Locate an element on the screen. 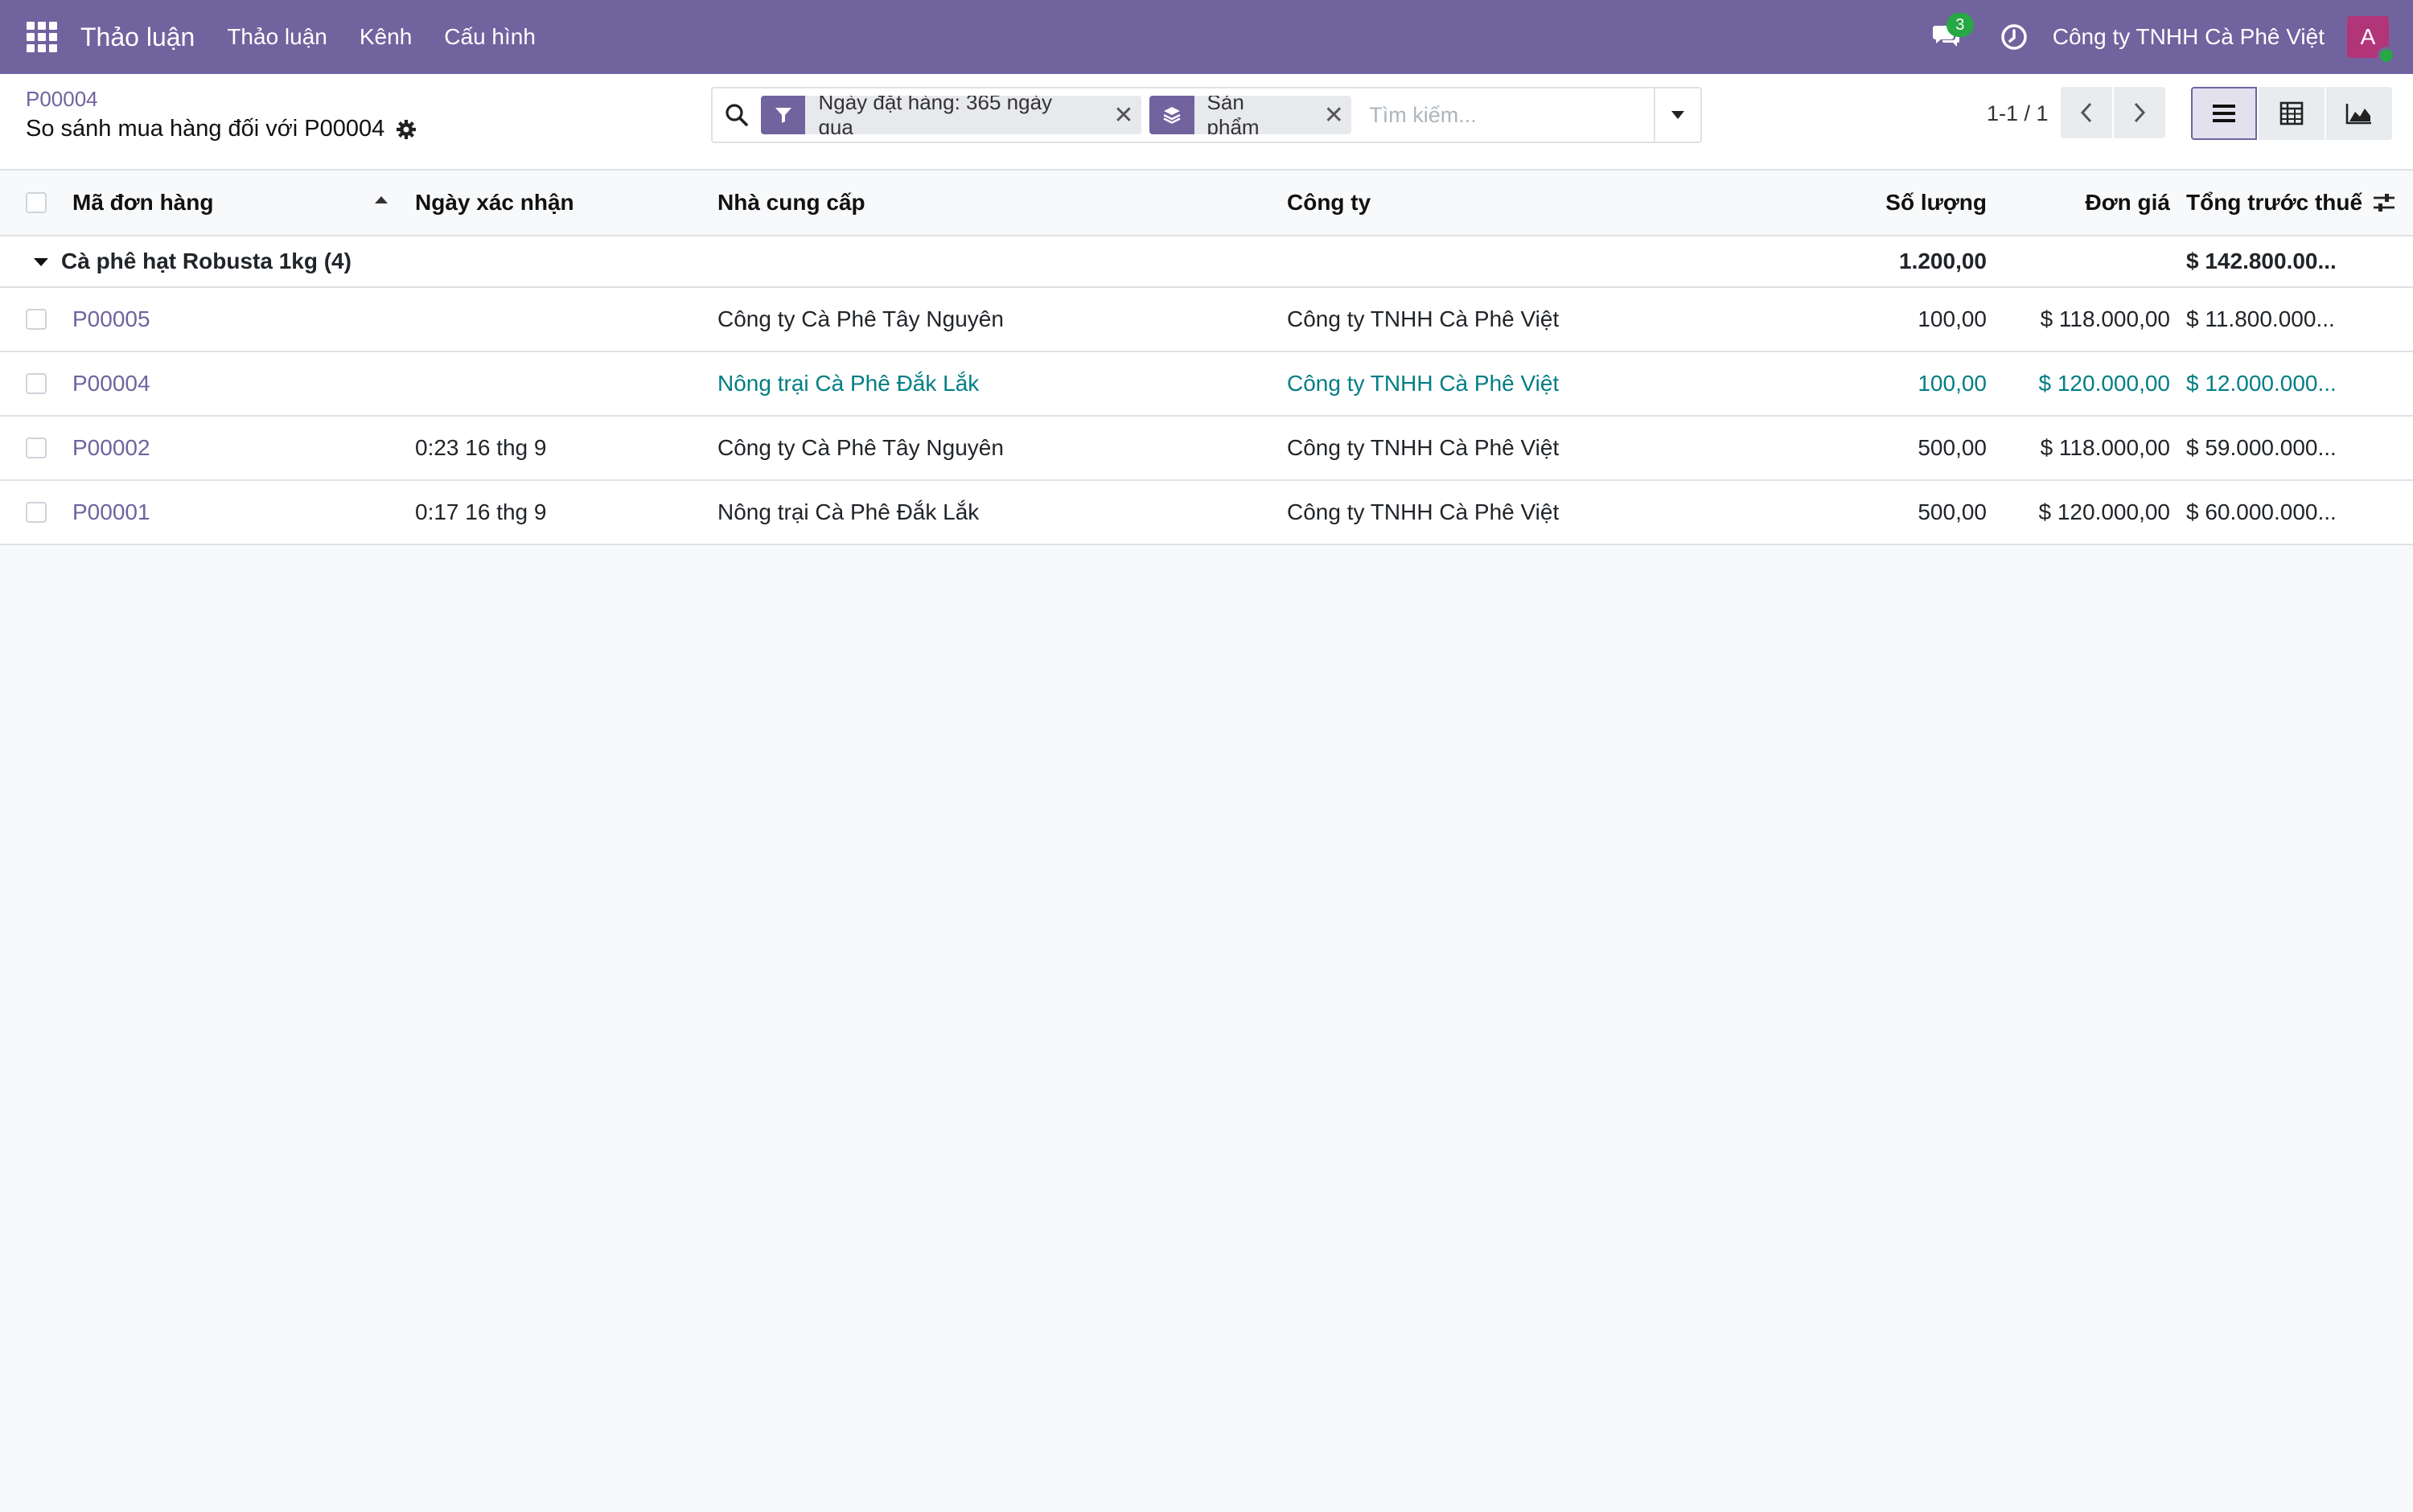 This screenshot has height=1512, width=2413. filter-icon is located at coordinates (783, 115).